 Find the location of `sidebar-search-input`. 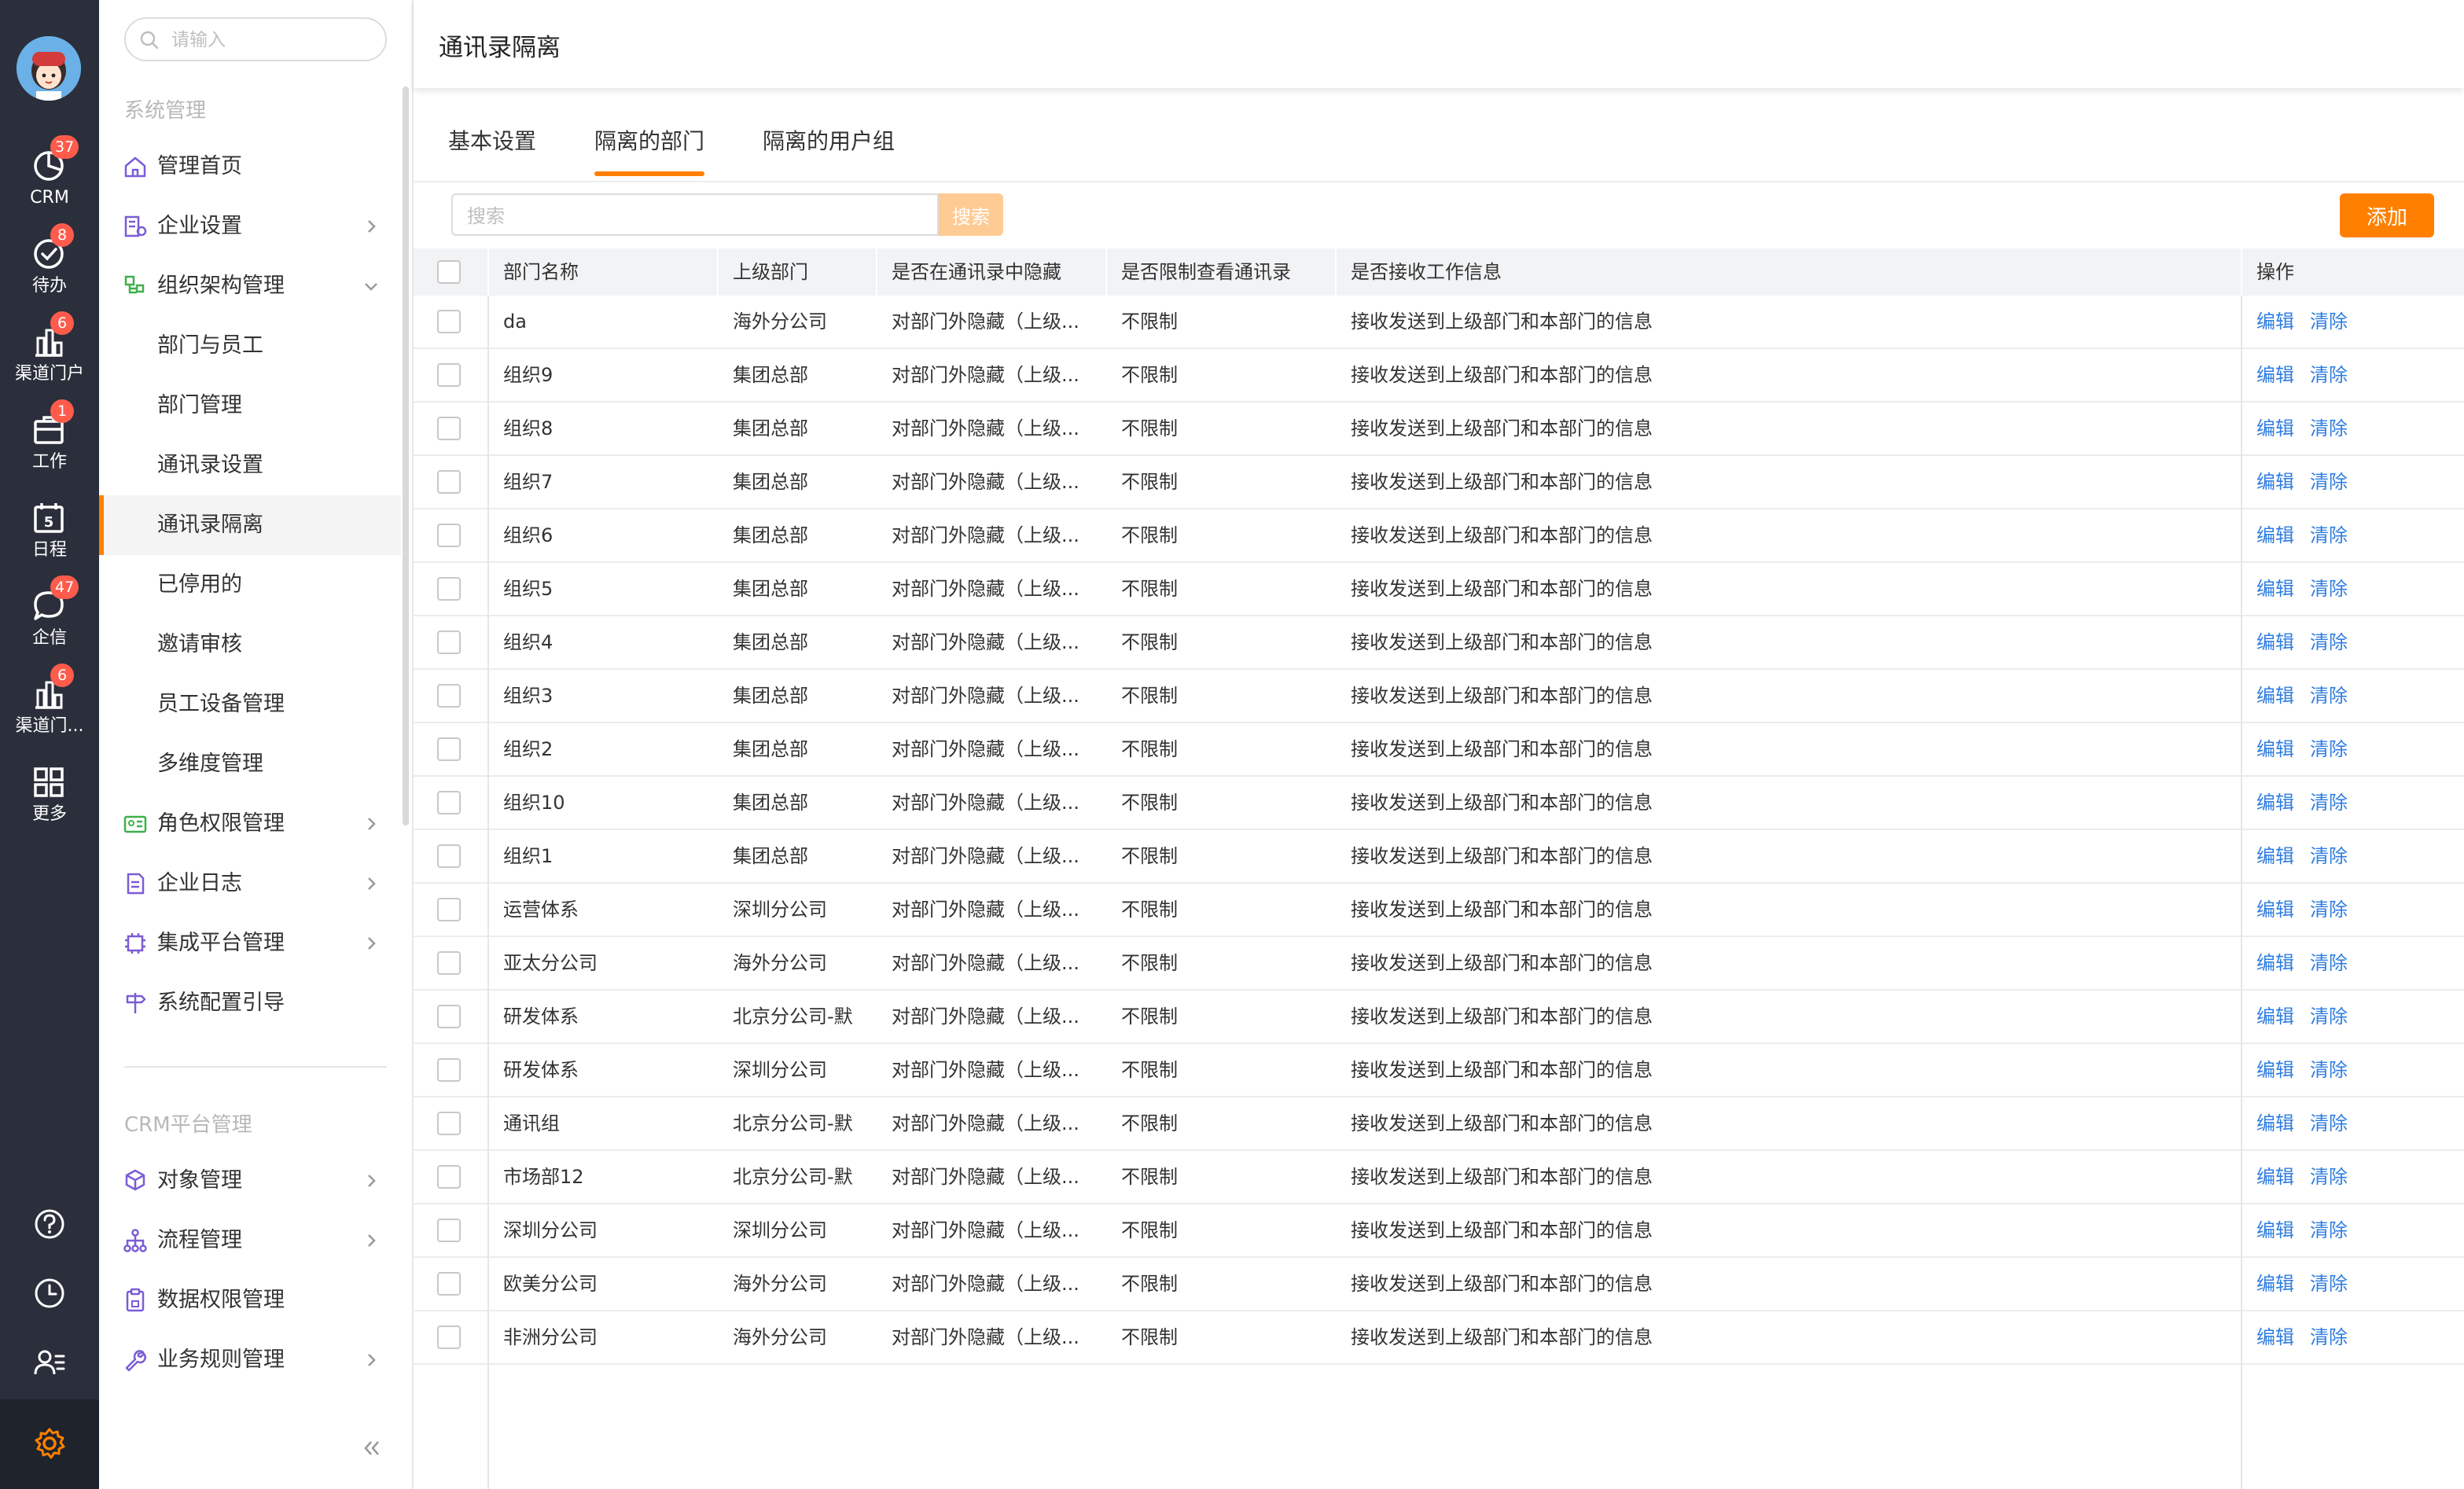

sidebar-search-input is located at coordinates (273, 40).